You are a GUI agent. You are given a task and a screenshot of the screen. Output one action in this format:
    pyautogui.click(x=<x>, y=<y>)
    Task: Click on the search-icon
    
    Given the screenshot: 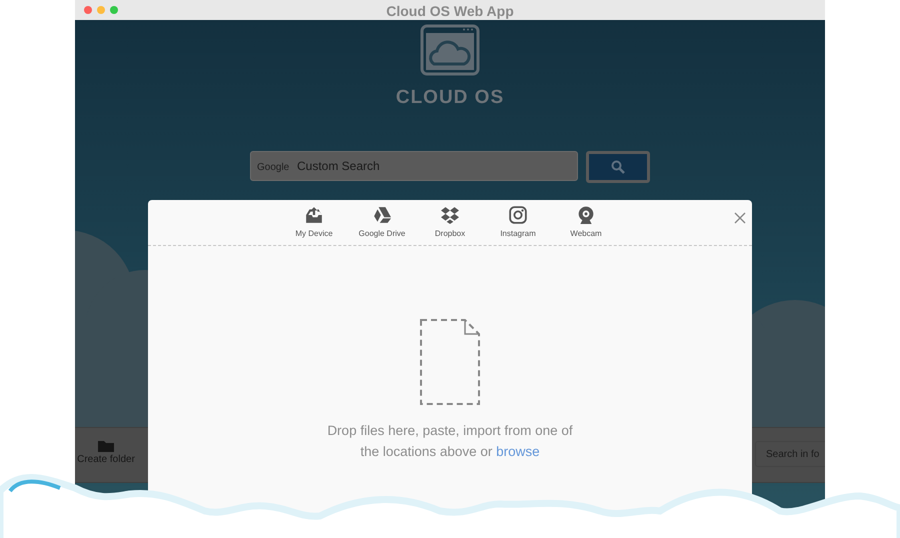 What is the action you would take?
    pyautogui.click(x=618, y=167)
    